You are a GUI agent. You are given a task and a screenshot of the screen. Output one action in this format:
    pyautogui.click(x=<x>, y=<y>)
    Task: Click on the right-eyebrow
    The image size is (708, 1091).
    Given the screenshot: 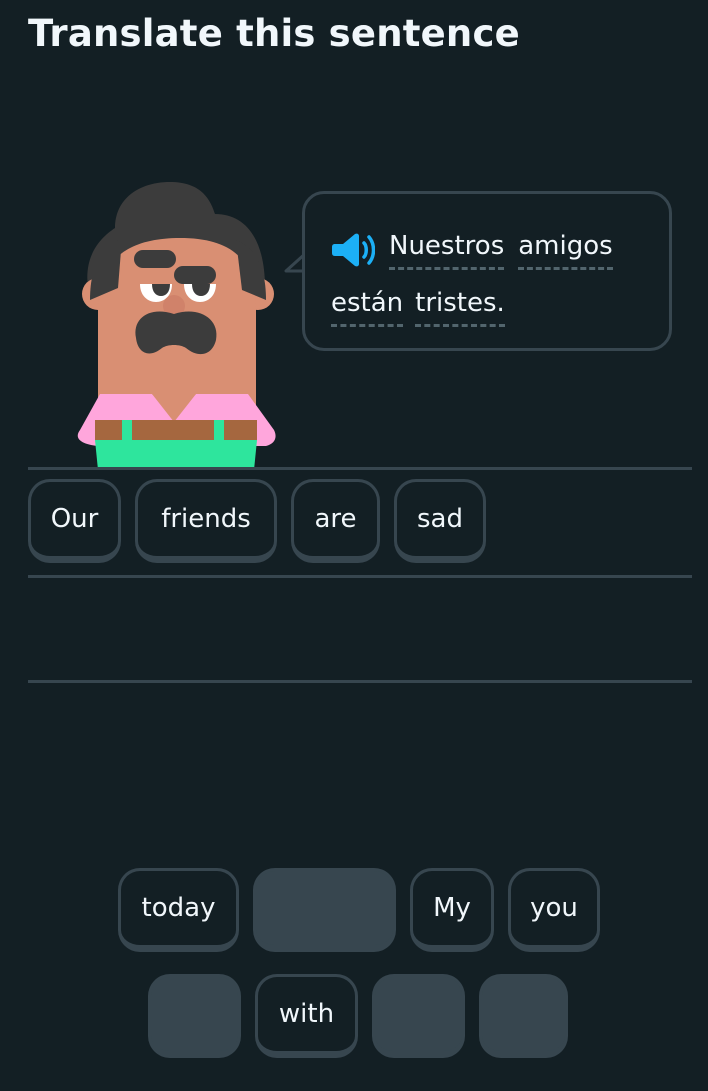 What is the action you would take?
    pyautogui.click(x=195, y=275)
    